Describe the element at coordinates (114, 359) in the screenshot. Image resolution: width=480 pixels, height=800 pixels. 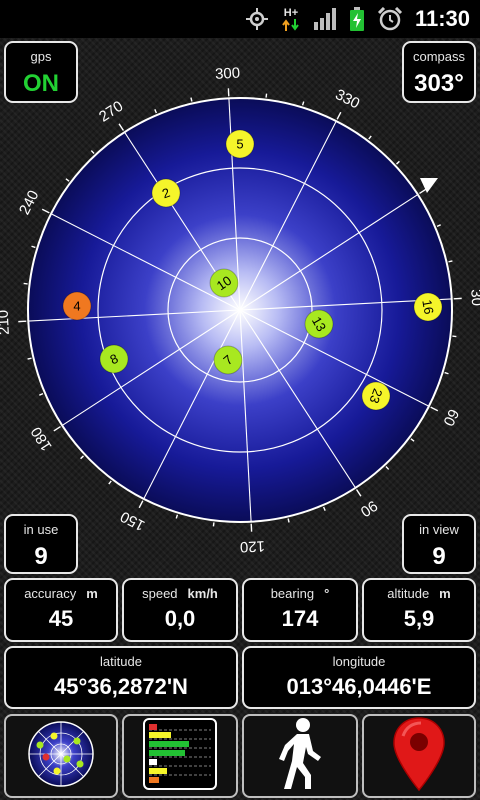
I see `satellite-8: 8` at that location.